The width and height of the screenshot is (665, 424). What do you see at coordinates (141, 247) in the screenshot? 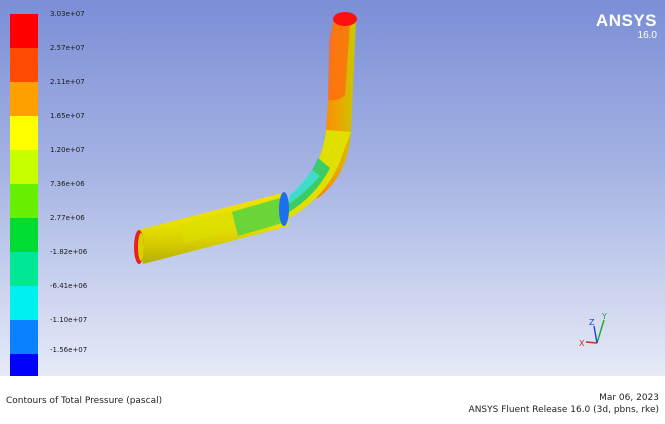
I see `pipe-inlet-face` at bounding box center [141, 247].